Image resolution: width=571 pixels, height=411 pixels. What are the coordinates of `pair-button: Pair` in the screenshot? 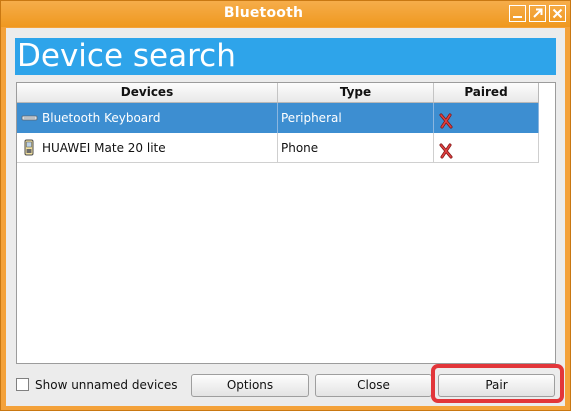 It's located at (496, 385).